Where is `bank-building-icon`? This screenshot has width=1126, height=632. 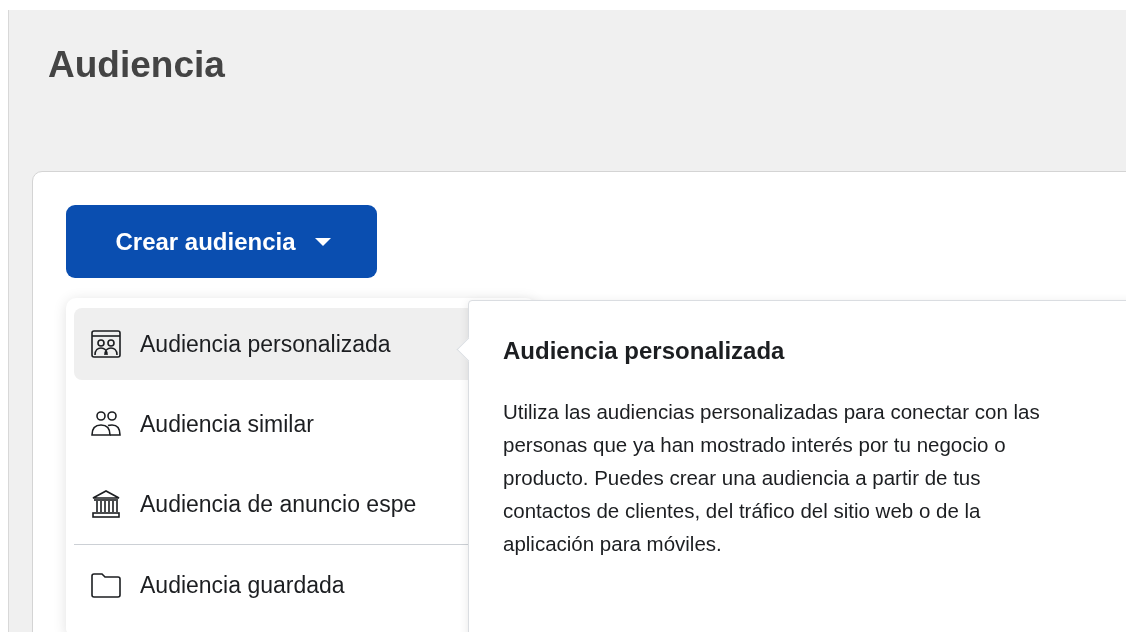
bank-building-icon is located at coordinates (106, 504).